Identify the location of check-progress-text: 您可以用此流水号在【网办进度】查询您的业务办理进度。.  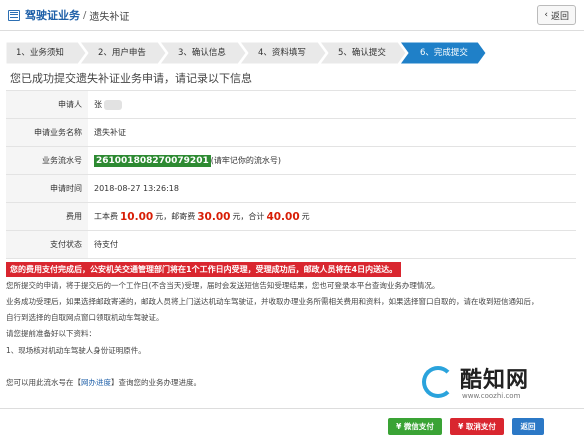
(103, 382).